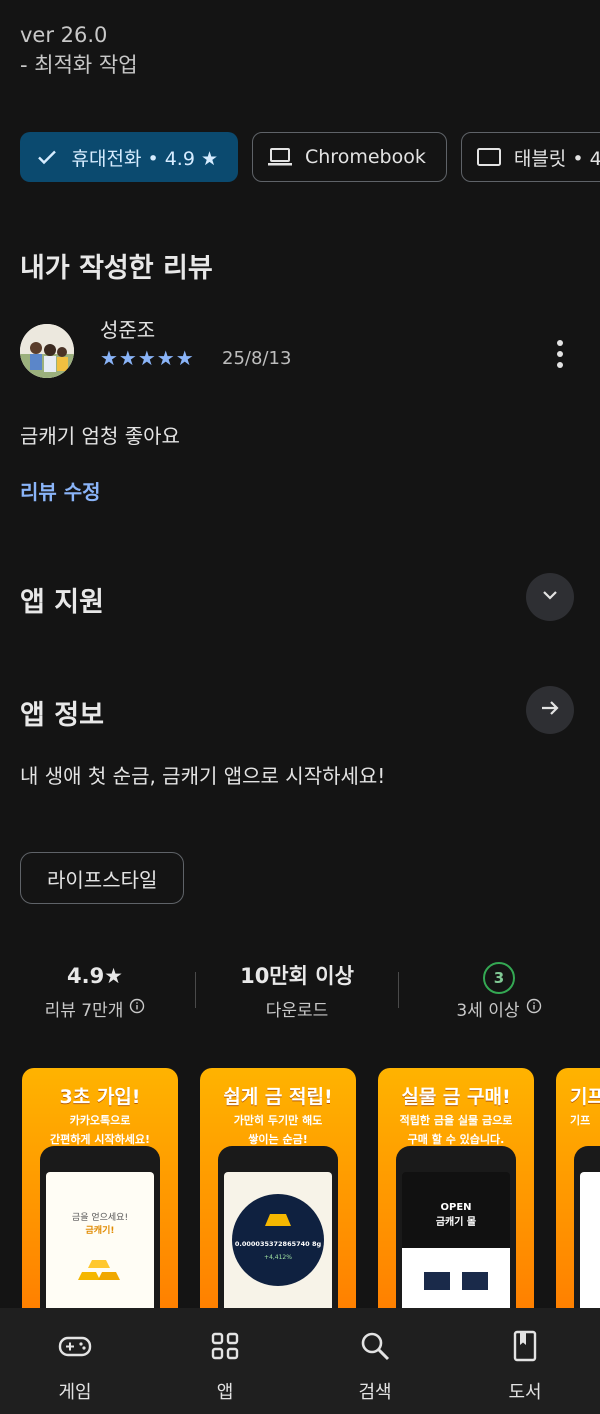  Describe the element at coordinates (278, 1257) in the screenshot. I see `screen-text: +4,412%` at that location.